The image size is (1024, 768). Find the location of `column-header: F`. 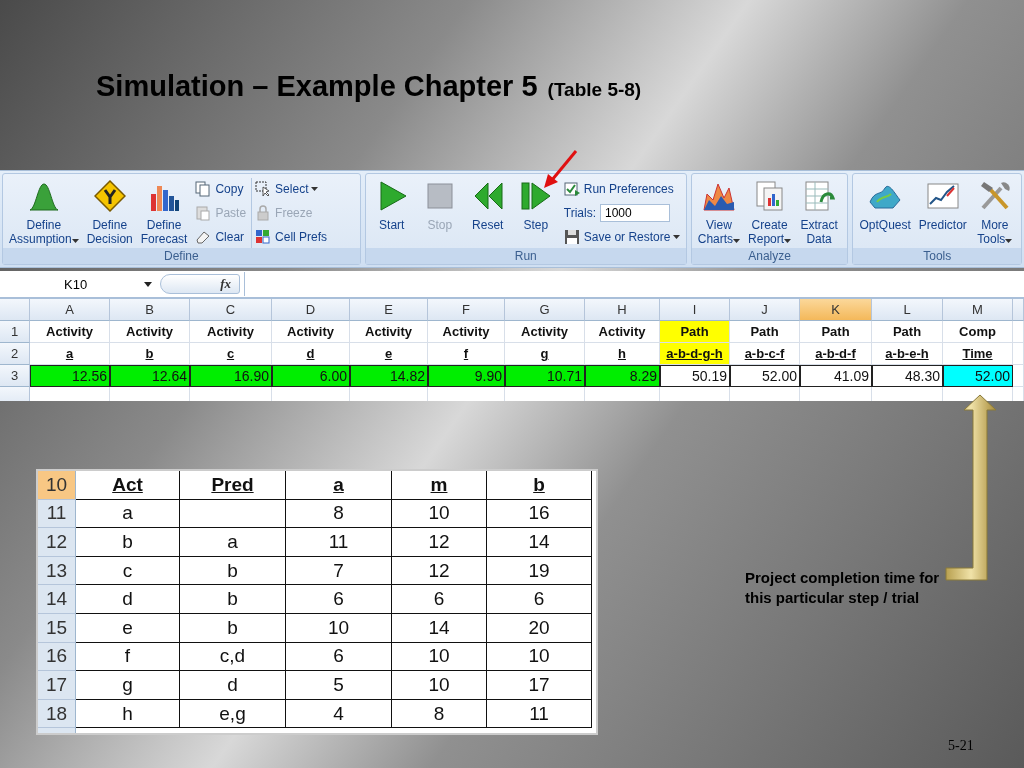

column-header: F is located at coordinates (466, 310).